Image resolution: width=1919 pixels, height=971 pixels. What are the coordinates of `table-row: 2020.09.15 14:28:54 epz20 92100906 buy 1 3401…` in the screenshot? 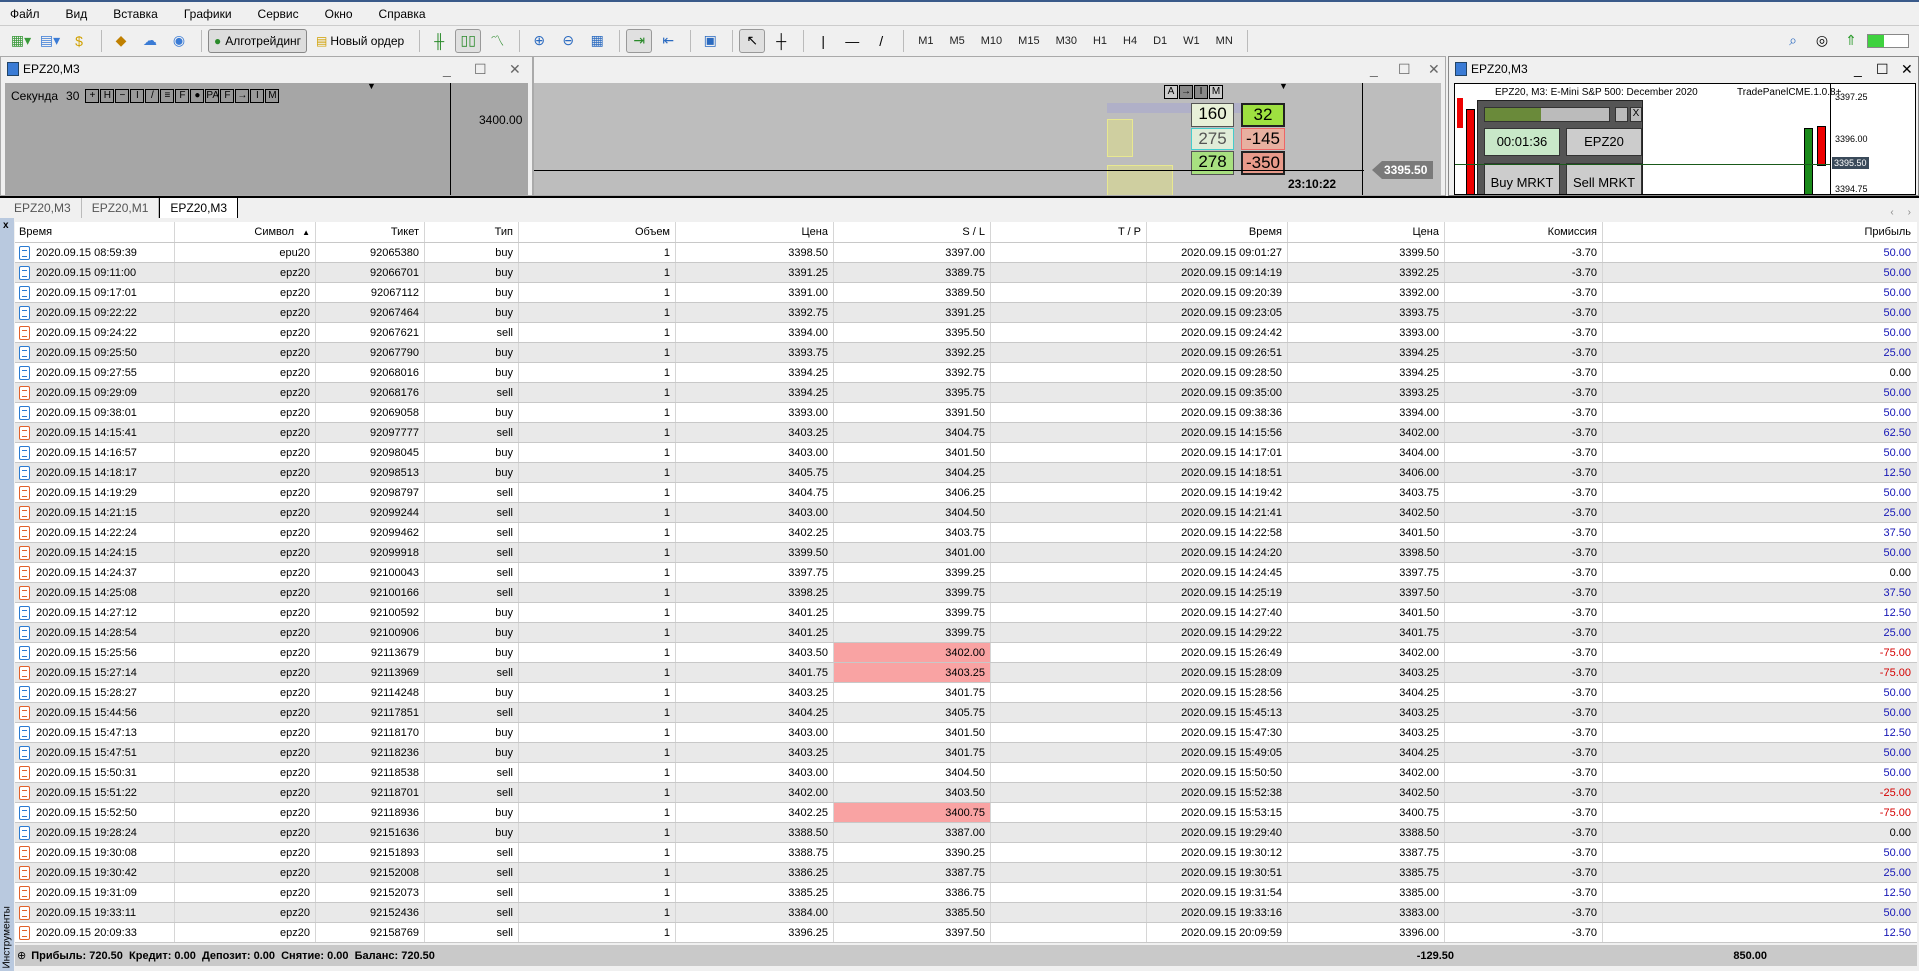 It's located at (966, 633).